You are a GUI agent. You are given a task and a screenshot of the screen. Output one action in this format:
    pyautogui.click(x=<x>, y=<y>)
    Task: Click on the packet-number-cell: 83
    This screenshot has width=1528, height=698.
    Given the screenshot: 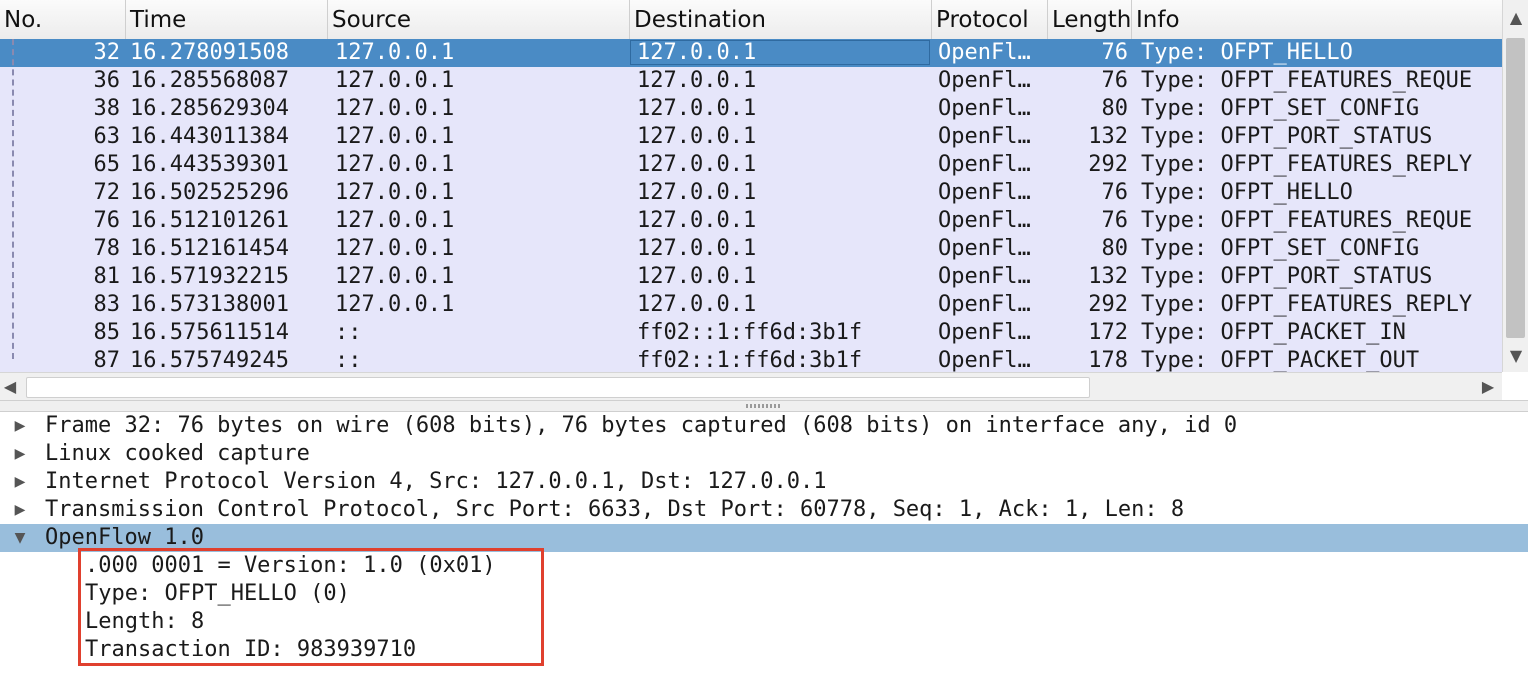 What is the action you would take?
    pyautogui.click(x=107, y=304)
    